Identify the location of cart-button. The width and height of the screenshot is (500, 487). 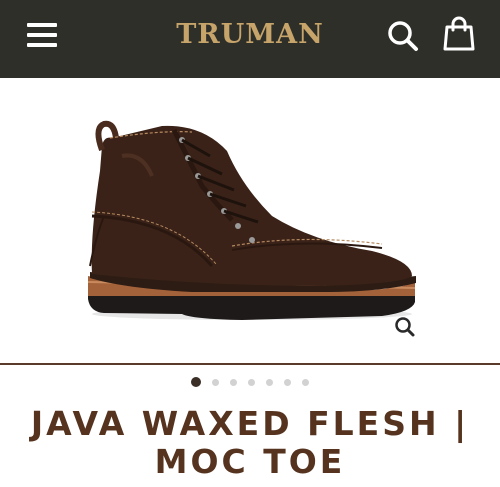
(459, 34).